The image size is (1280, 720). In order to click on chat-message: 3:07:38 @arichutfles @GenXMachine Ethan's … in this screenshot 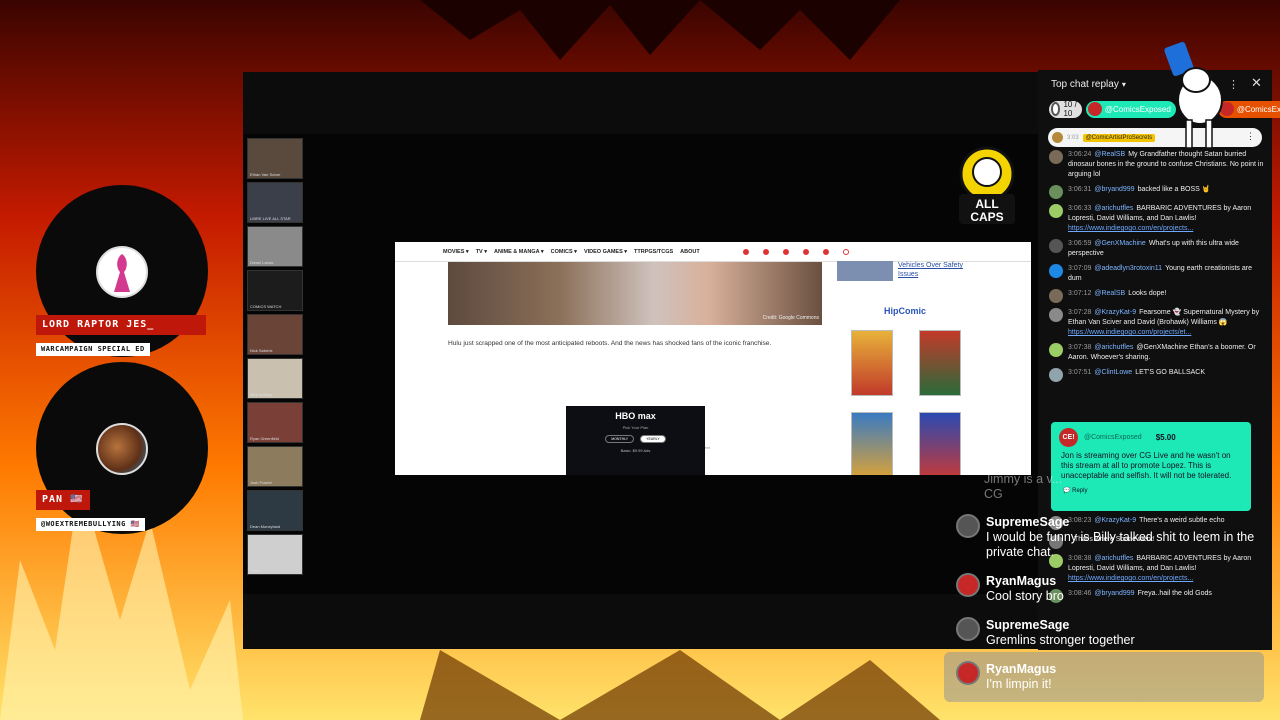, I will do `click(1156, 353)`.